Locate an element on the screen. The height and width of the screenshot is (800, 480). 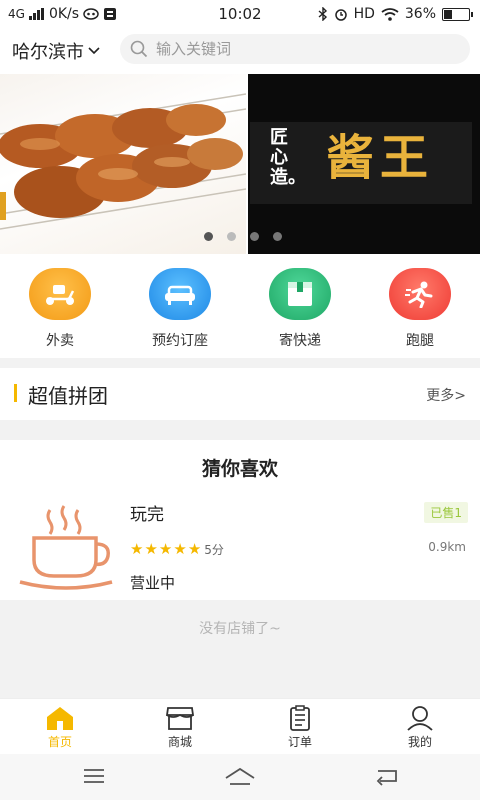
category-takeout: 外卖 is located at coordinates (60, 306).